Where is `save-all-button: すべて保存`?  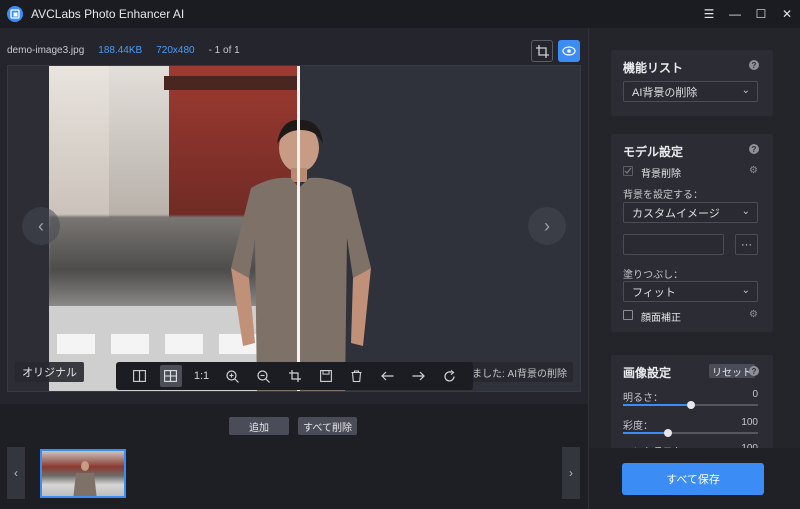
save-all-button: すべて保存 is located at coordinates (693, 479).